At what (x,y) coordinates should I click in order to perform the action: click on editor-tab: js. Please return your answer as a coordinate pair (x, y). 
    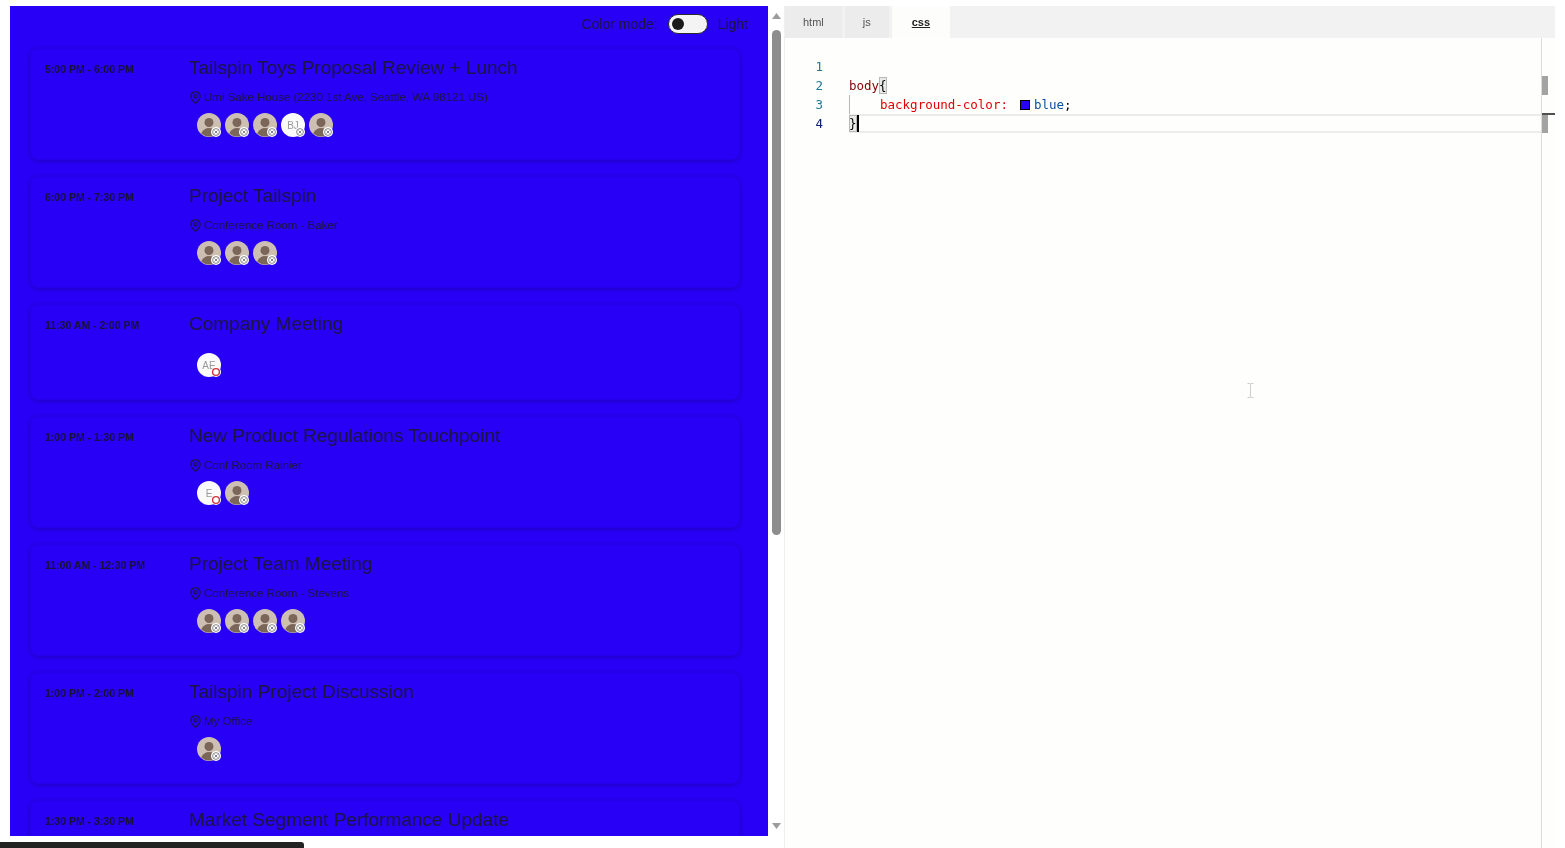
    Looking at the image, I should click on (866, 22).